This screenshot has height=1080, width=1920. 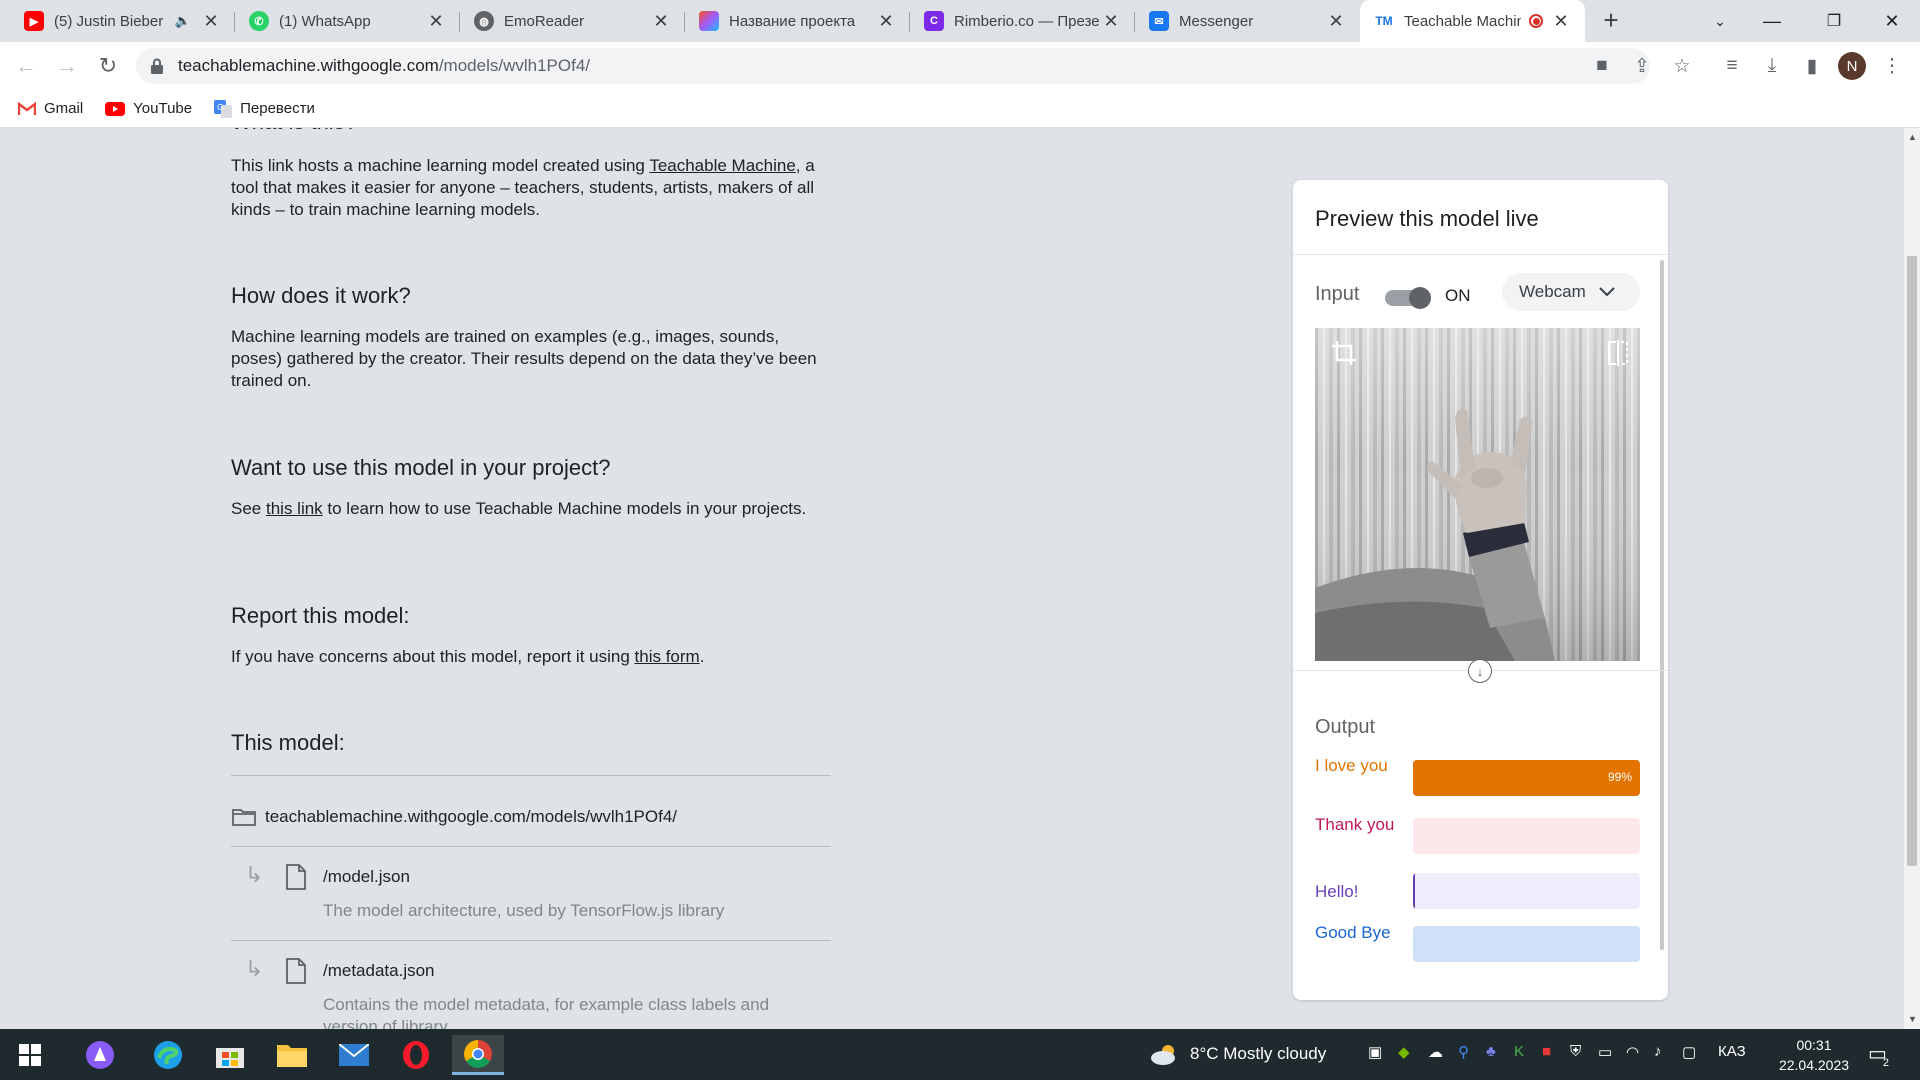 I want to click on share-icon: ⇪, so click(x=1642, y=66).